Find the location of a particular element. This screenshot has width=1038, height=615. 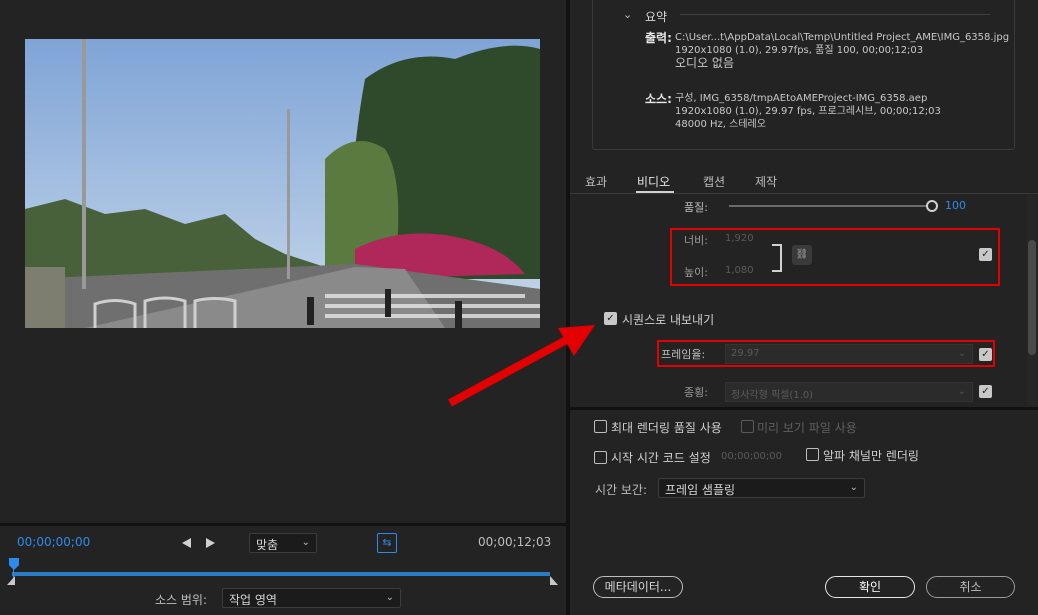

quality-label: 품질: is located at coordinates (696, 207).